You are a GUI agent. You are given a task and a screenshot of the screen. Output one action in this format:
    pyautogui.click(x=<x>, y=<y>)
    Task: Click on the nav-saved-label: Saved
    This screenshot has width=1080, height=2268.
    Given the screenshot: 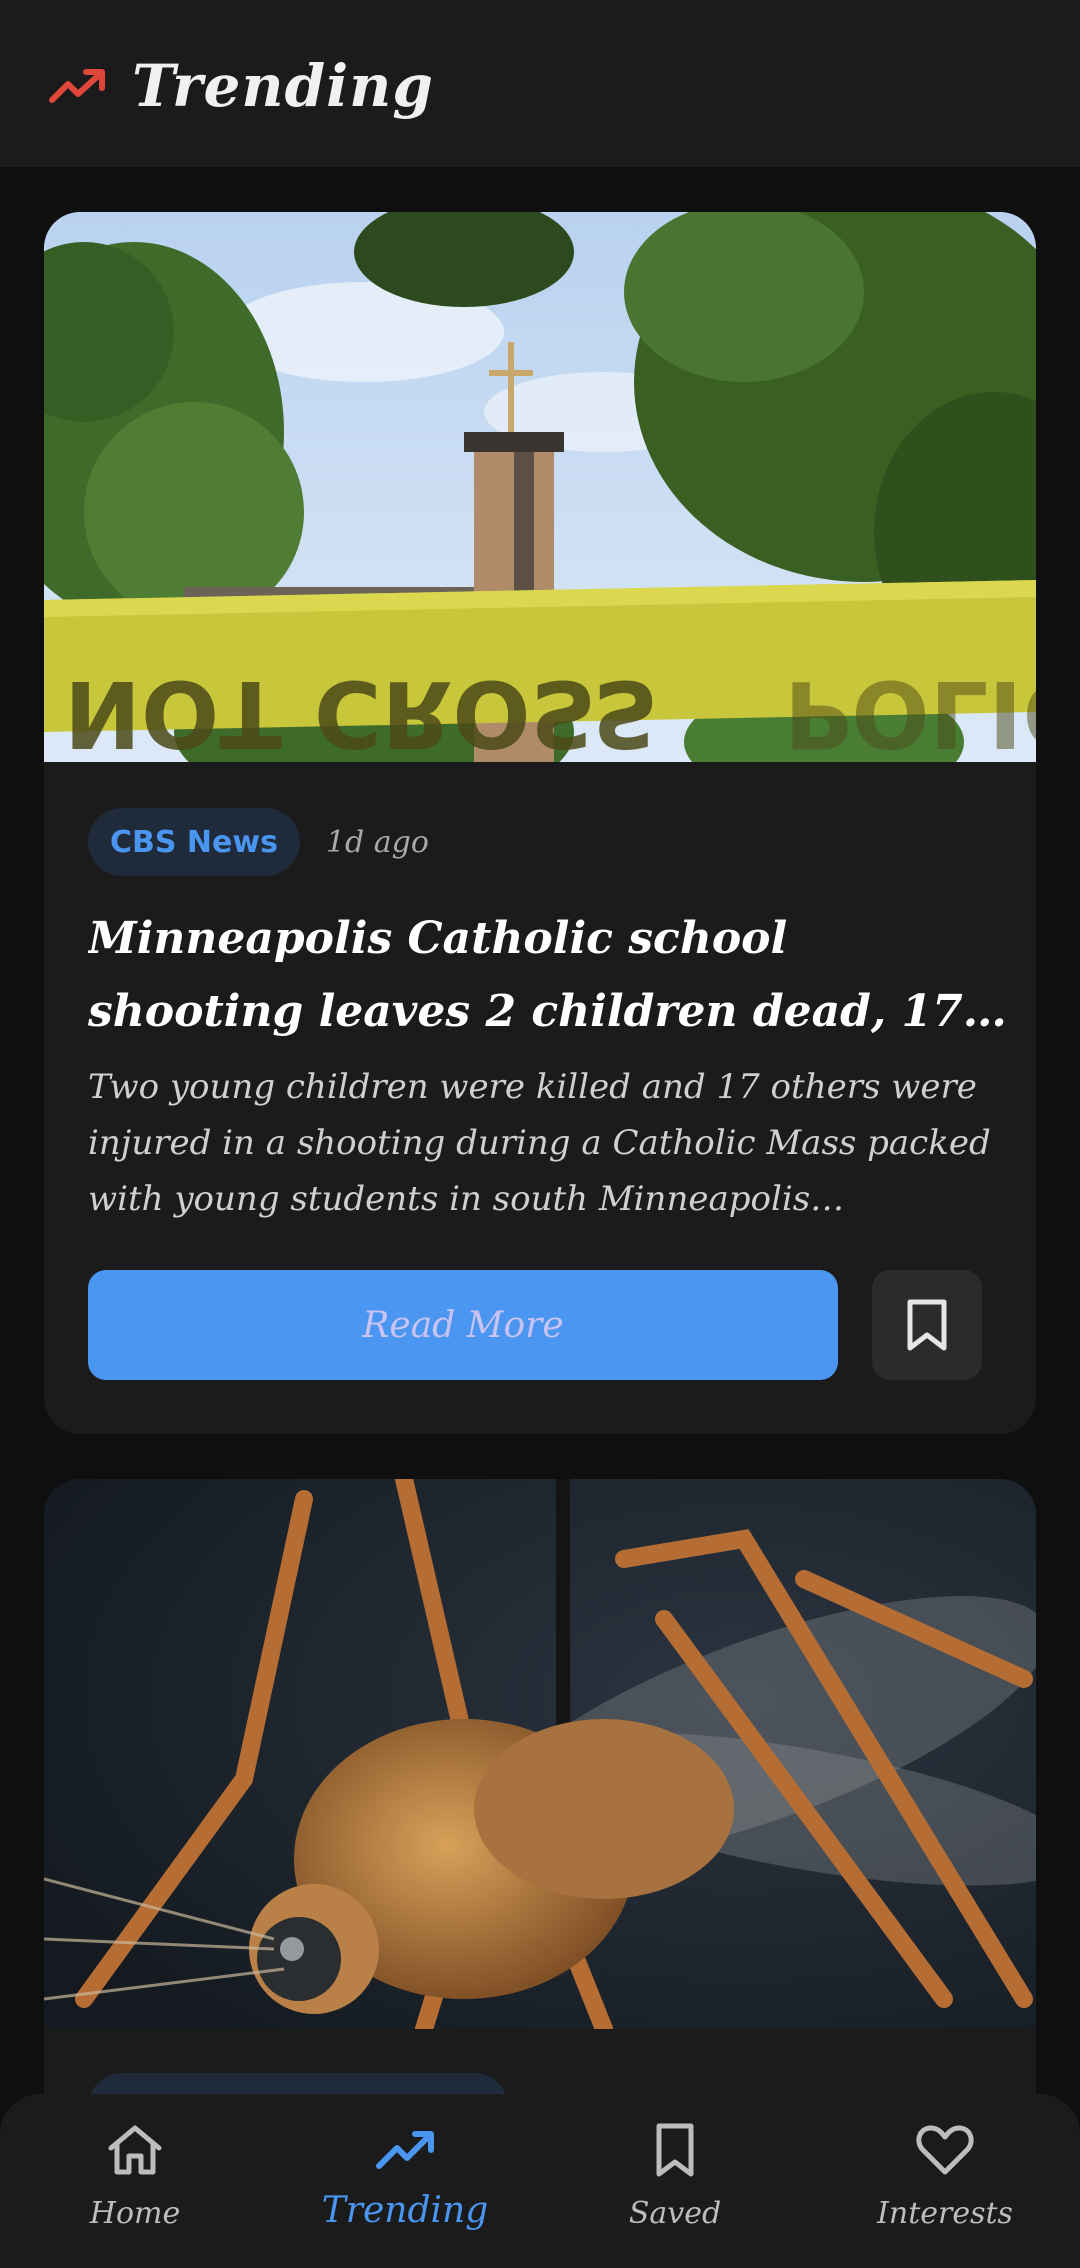 What is the action you would take?
    pyautogui.click(x=675, y=2213)
    